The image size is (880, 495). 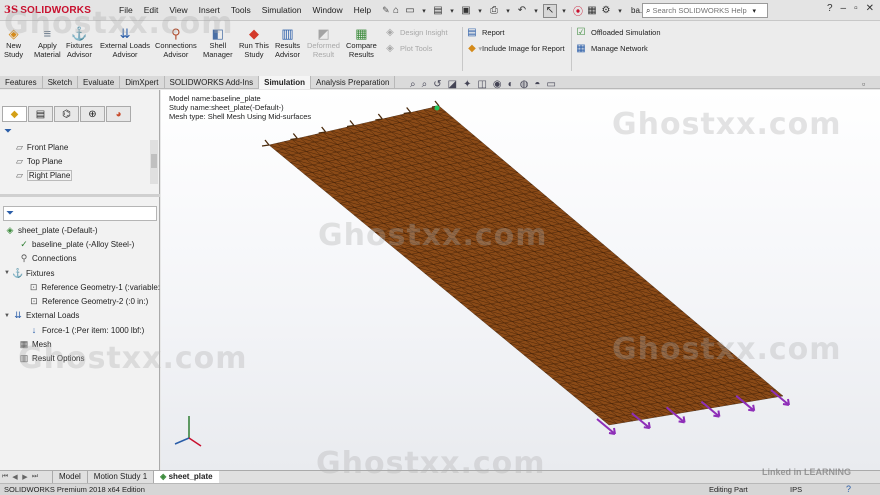 What do you see at coordinates (537, 84) in the screenshot?
I see `apply-scene-icon: ◓` at bounding box center [537, 84].